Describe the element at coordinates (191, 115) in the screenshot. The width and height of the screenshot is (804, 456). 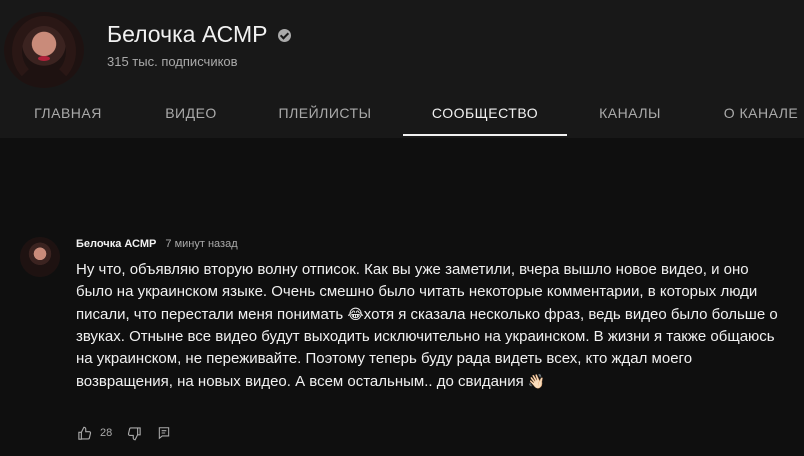
I see `tab-videos: ВИДЕО` at that location.